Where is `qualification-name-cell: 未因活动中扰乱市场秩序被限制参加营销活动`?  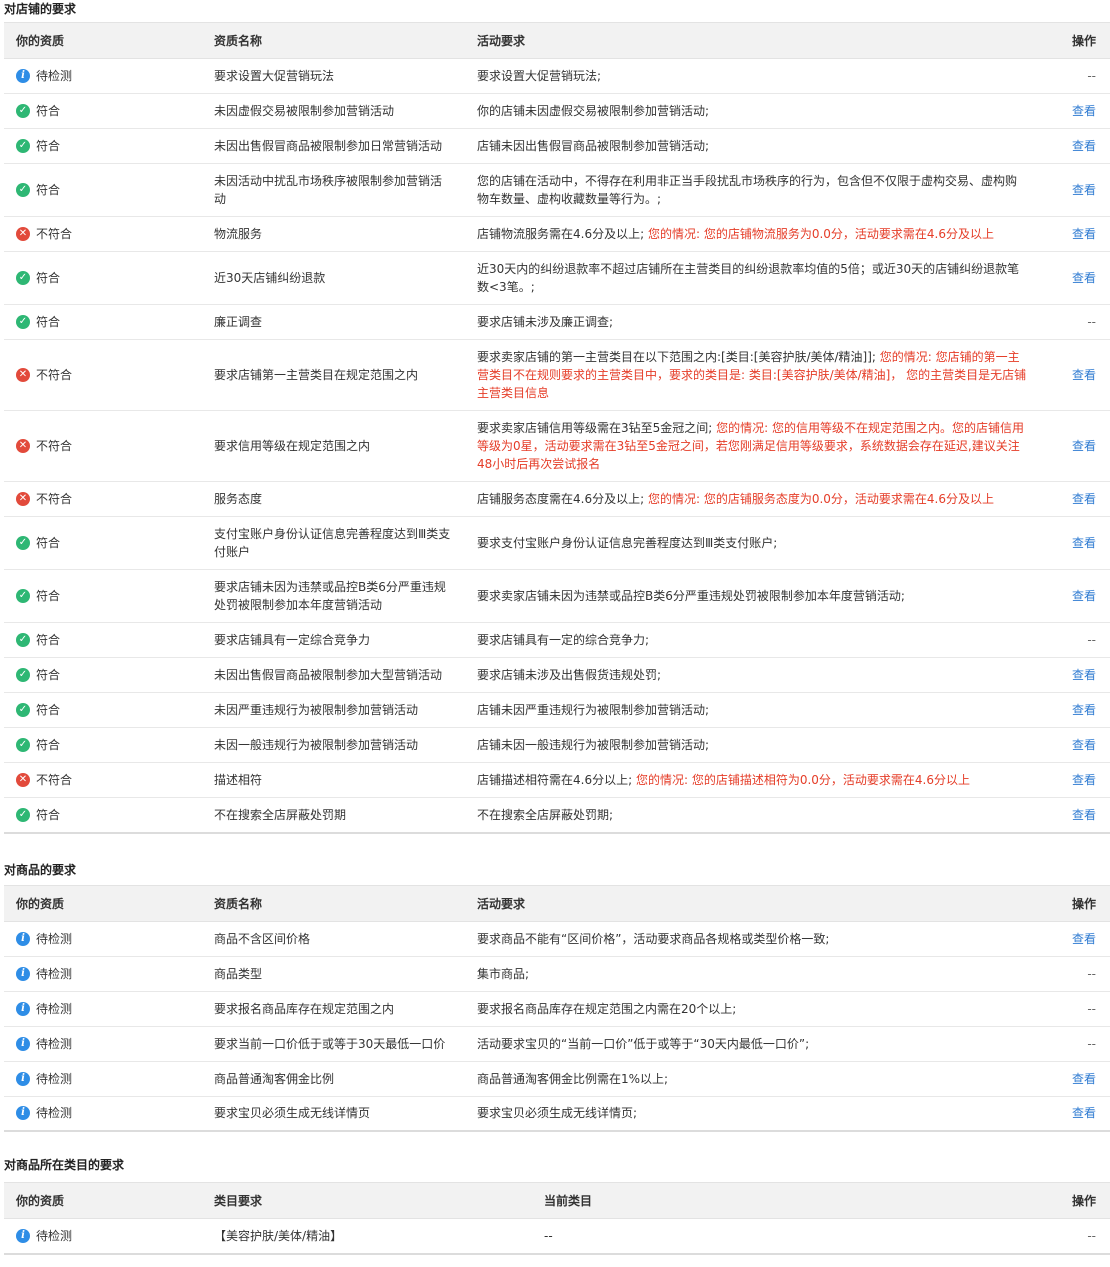
qualification-name-cell: 未因活动中扰乱市场秩序被限制参加营销活动 is located at coordinates (333, 190).